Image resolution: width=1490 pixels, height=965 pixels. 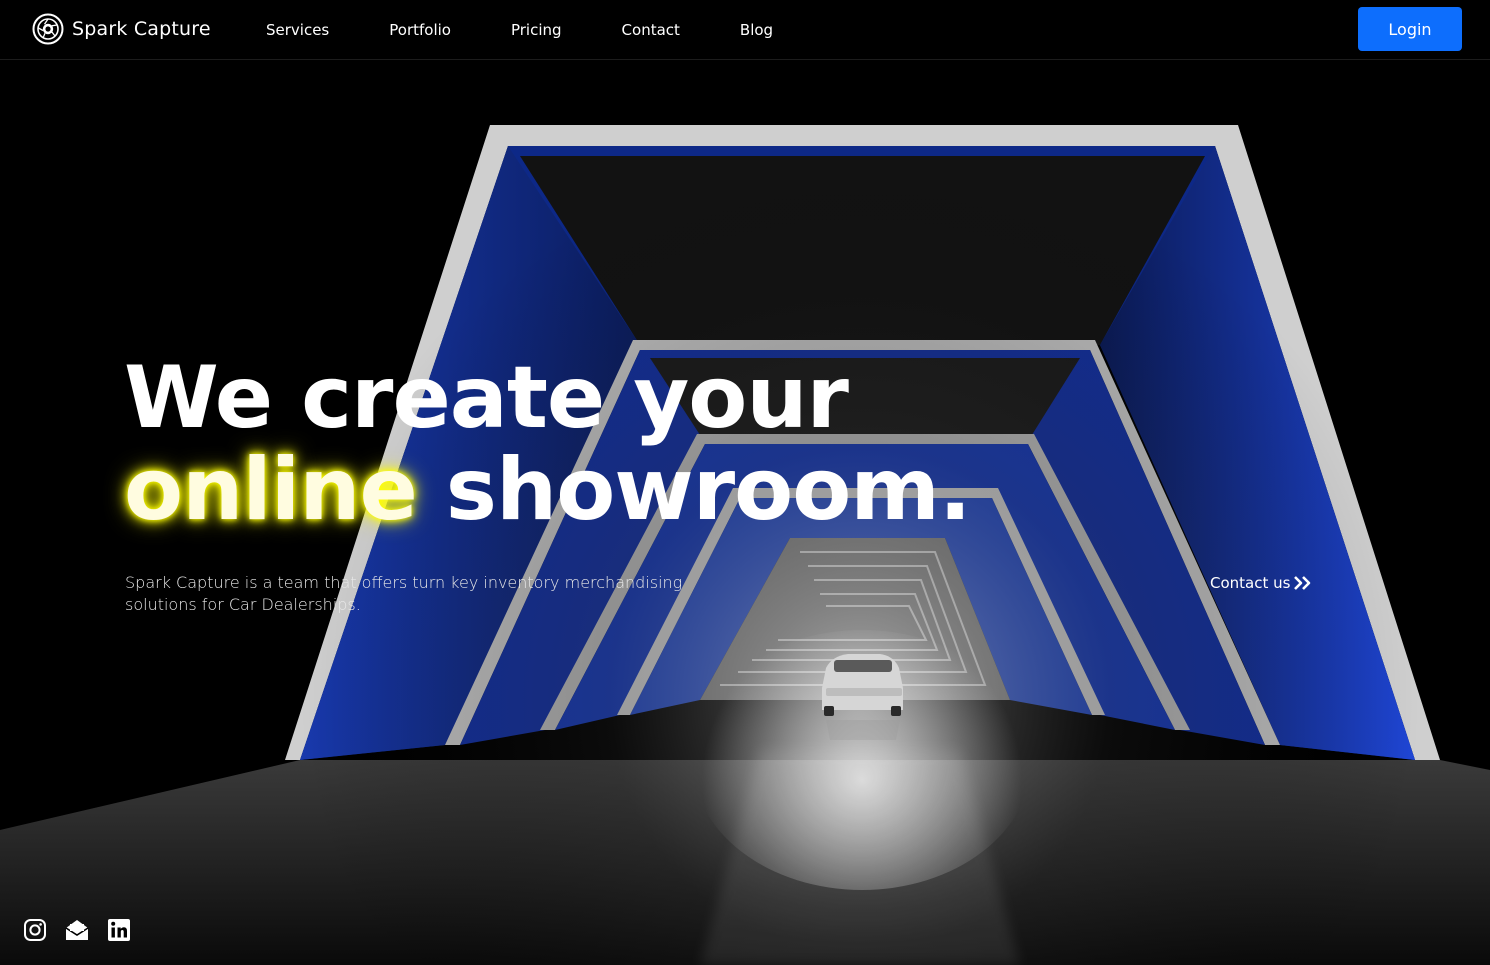 I want to click on nav-link-blog: Blog, so click(x=756, y=30).